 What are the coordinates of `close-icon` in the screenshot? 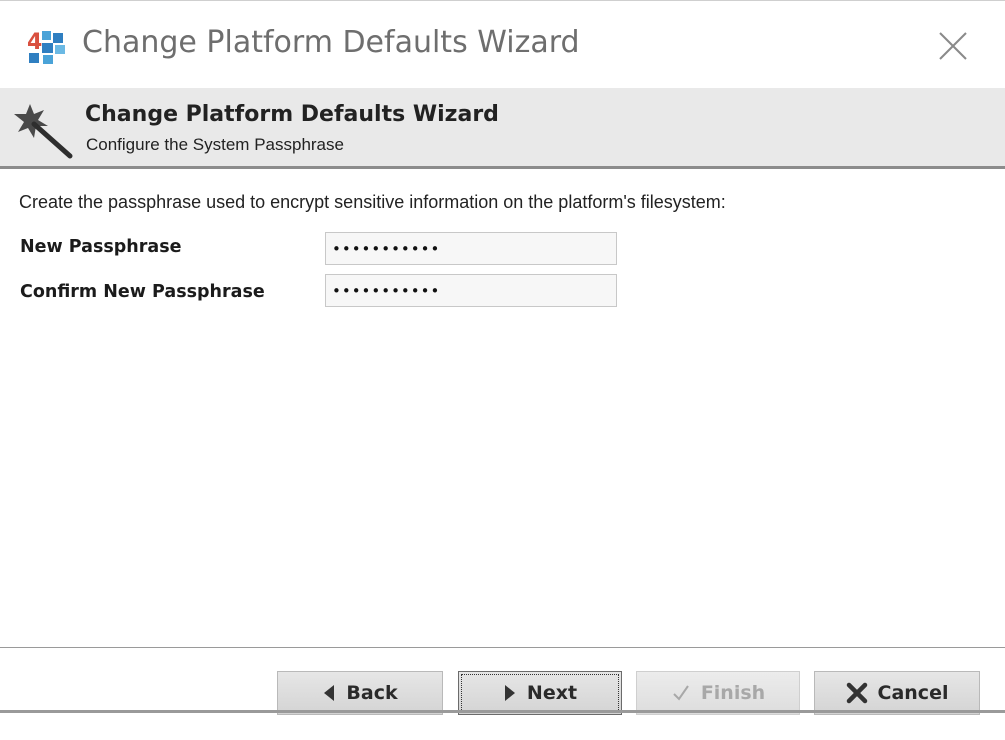 It's located at (953, 46).